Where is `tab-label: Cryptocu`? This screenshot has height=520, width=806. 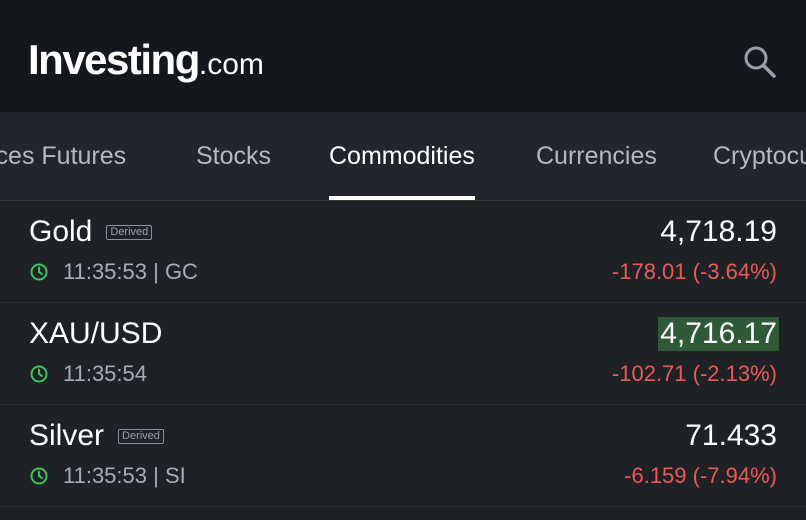 tab-label: Cryptocu is located at coordinates (759, 156).